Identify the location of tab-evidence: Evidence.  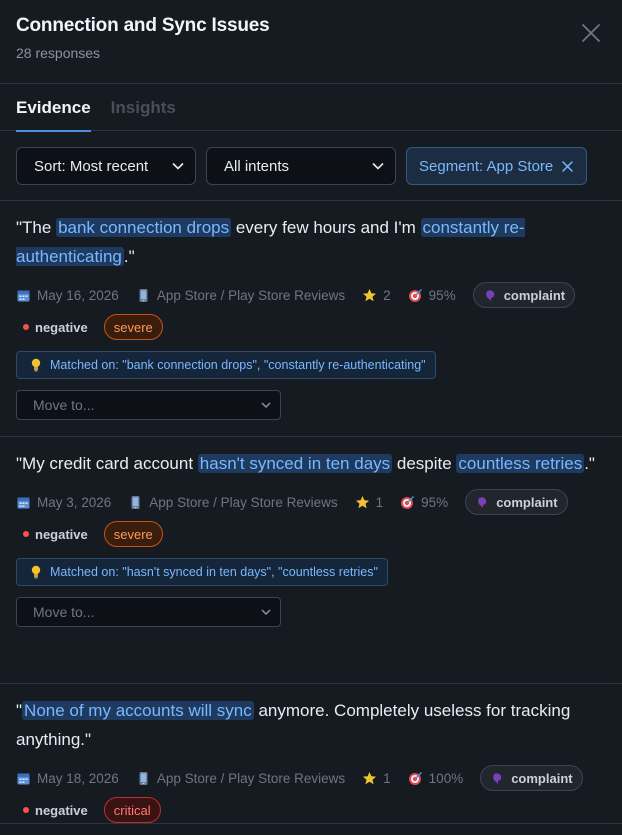
(53, 108).